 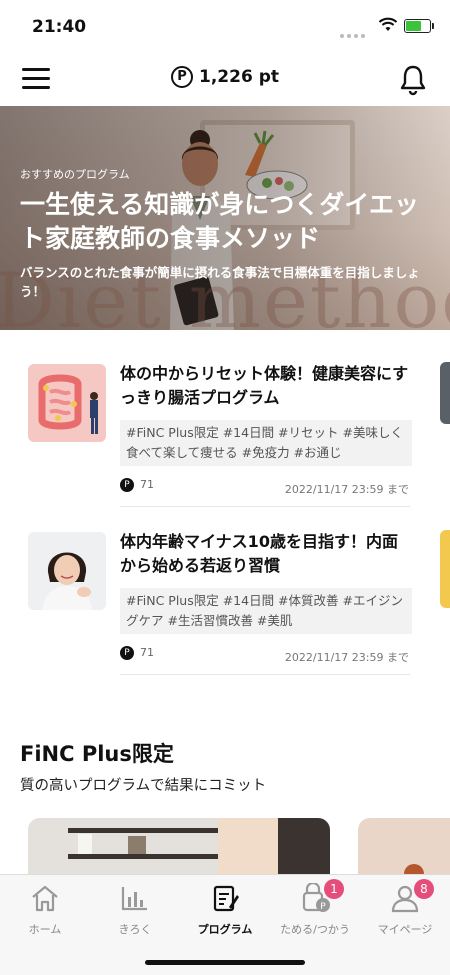 I want to click on status-time: 21:40, so click(x=59, y=27).